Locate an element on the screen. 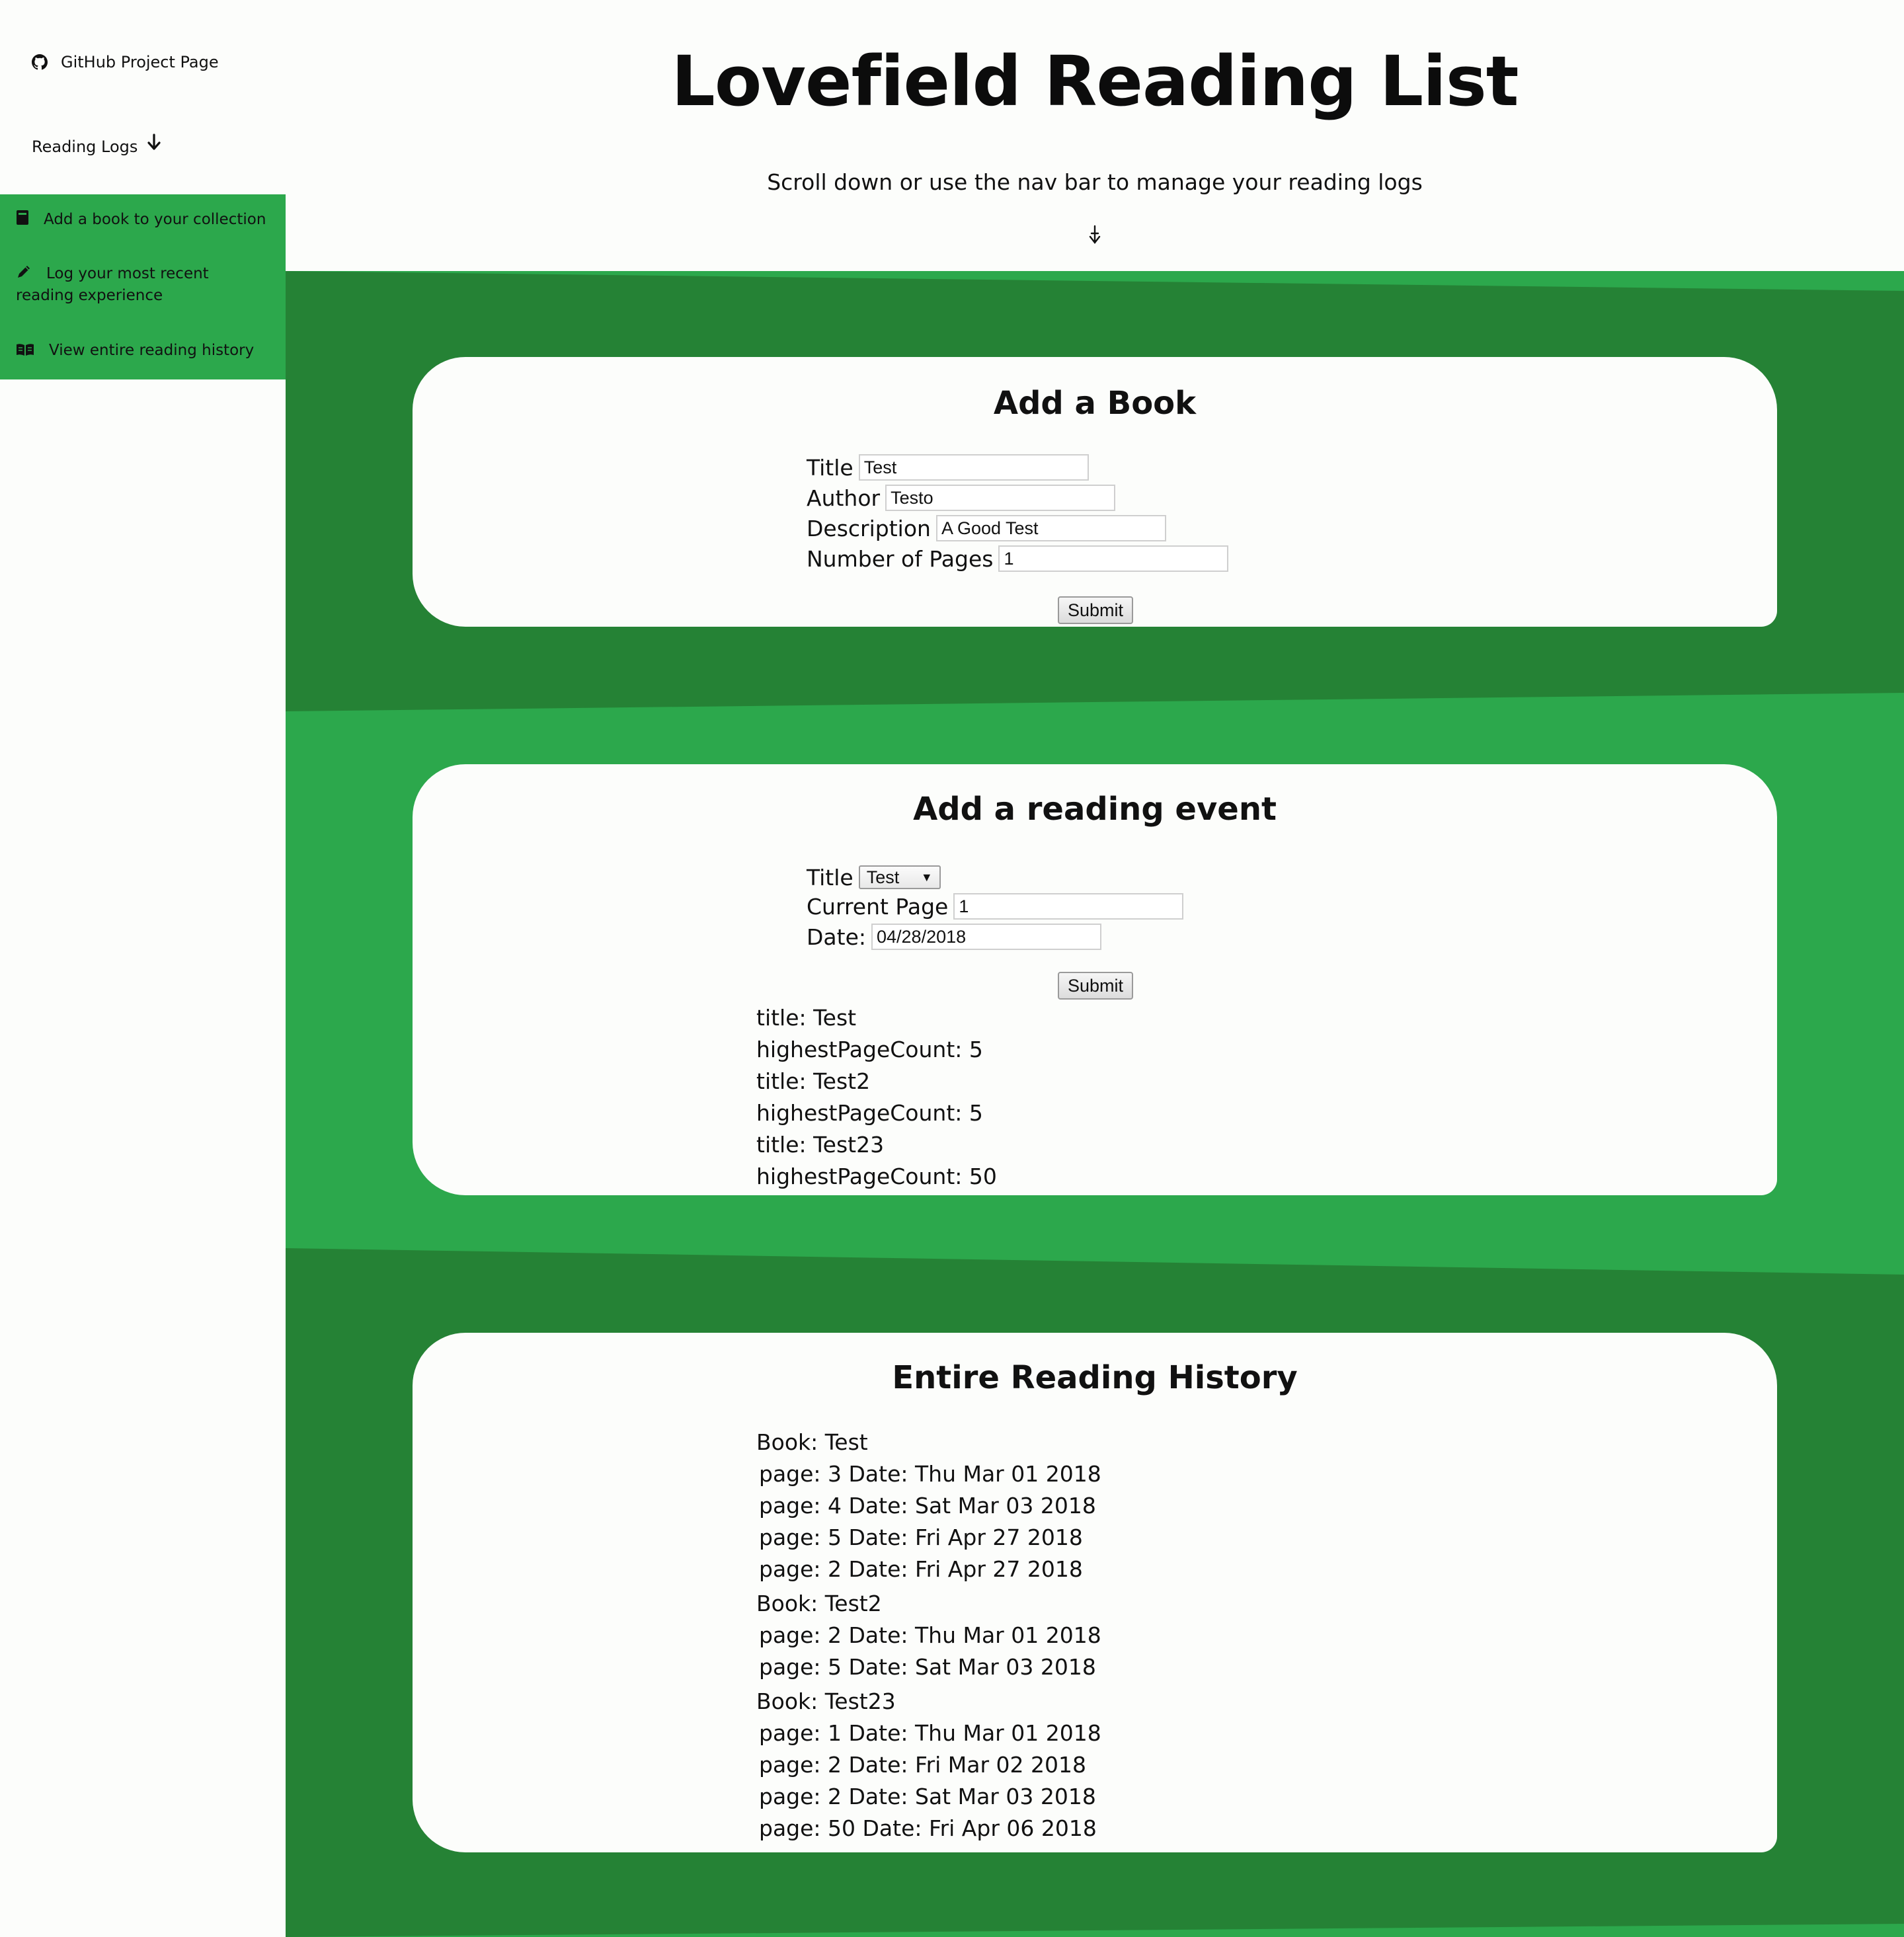 Image resolution: width=1904 pixels, height=1937 pixels. menu-item-log-reading: Log your most recent reading experience is located at coordinates (141, 285).